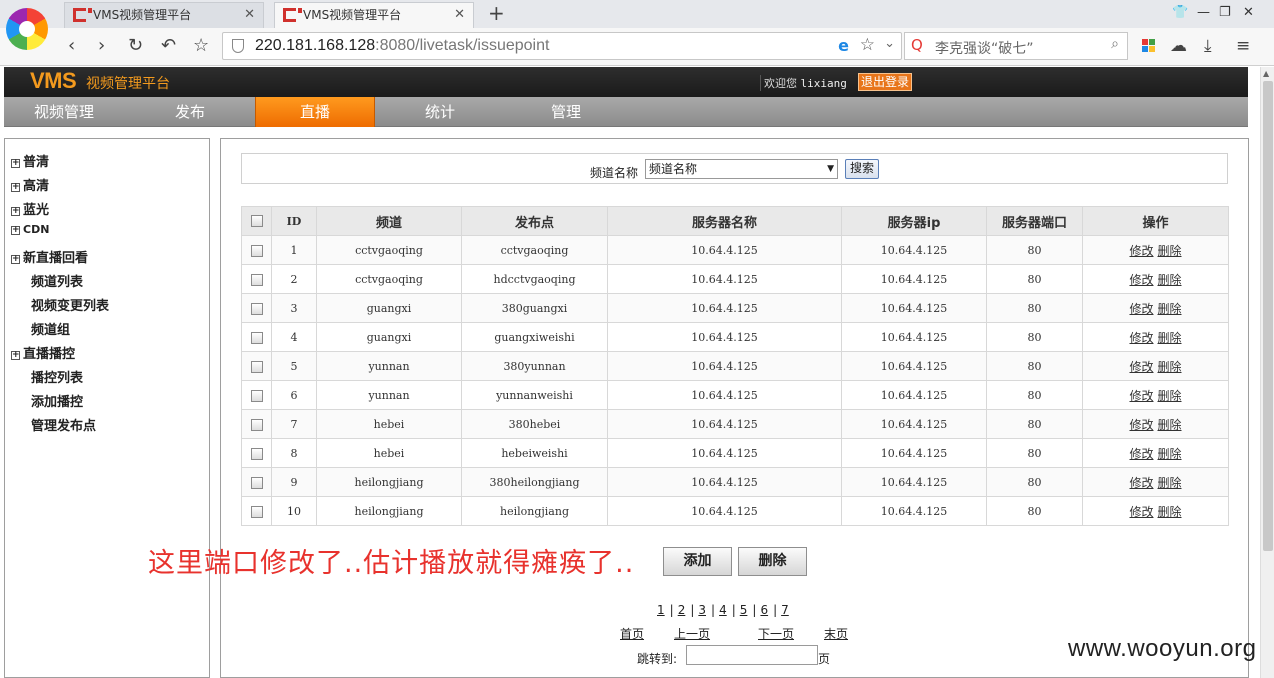 Image resolution: width=1274 pixels, height=678 pixels. Describe the element at coordinates (1208, 46) in the screenshot. I see `download-icon: ⤓` at that location.